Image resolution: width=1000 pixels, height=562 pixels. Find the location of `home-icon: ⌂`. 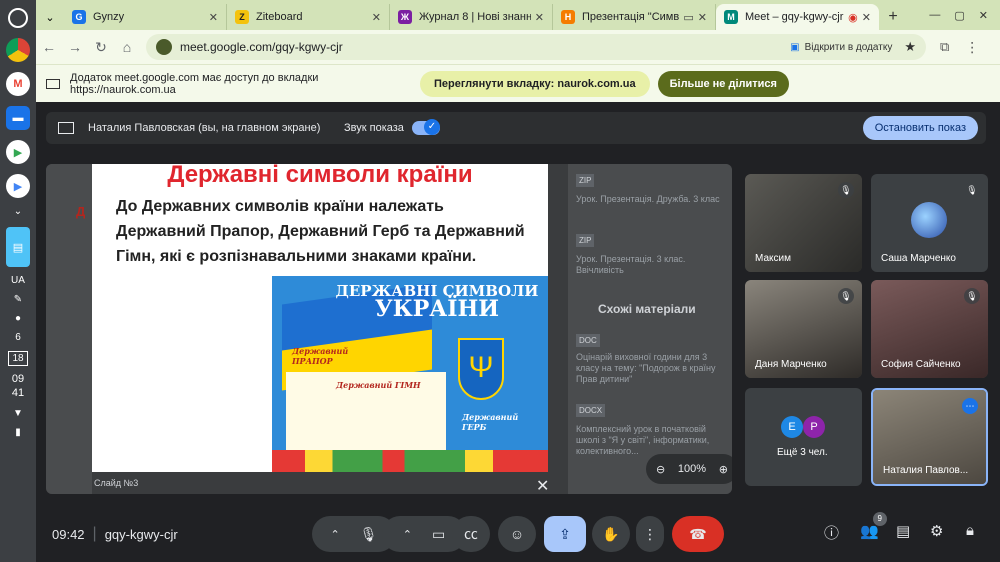

home-icon: ⌂ is located at coordinates (127, 47).